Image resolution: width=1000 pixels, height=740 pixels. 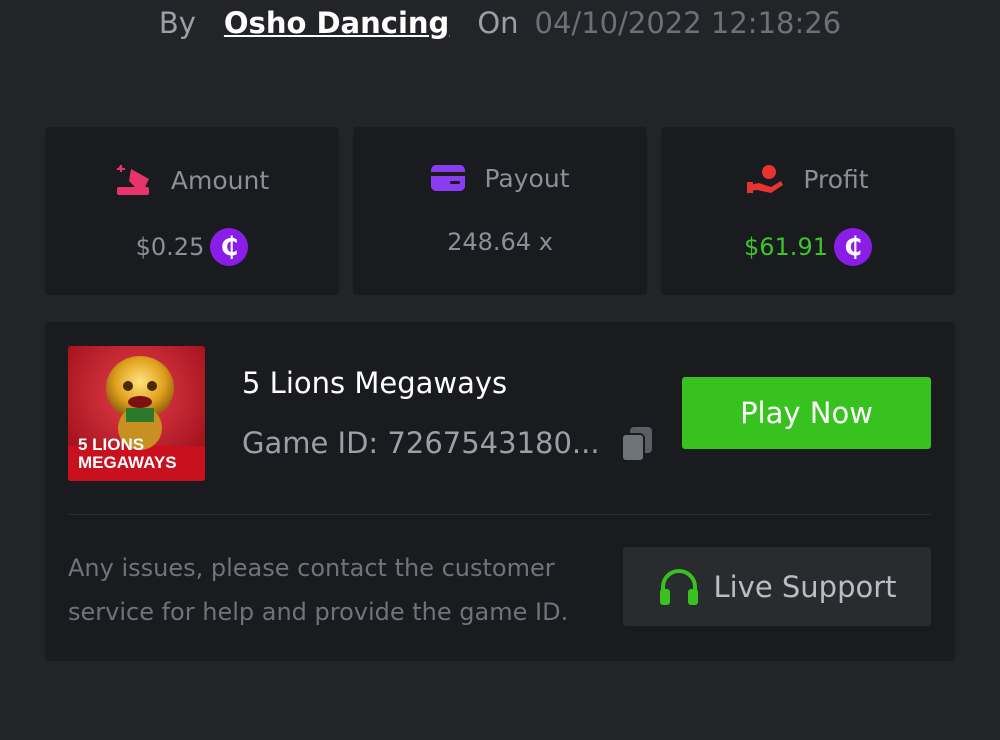 I want to click on payout-label: Payout, so click(x=527, y=178).